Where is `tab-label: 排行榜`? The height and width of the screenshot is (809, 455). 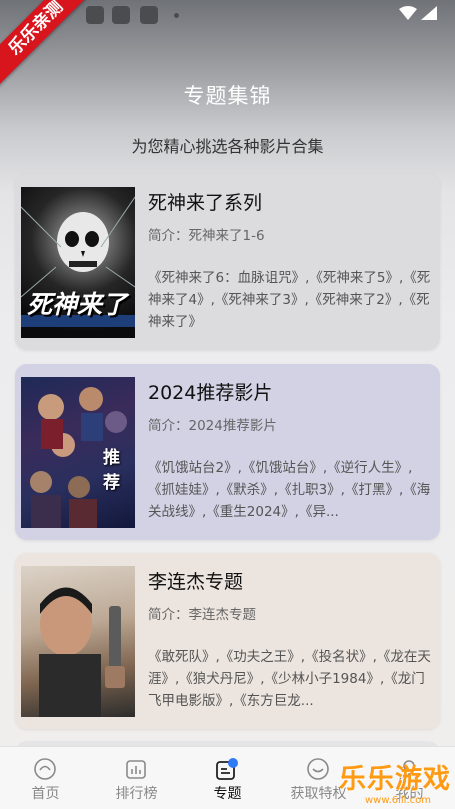 tab-label: 排行榜 is located at coordinates (136, 794).